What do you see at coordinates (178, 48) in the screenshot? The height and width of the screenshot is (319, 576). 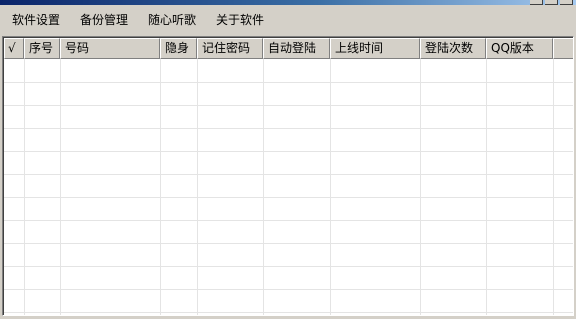 I see `column-header-invisible: 隐身` at bounding box center [178, 48].